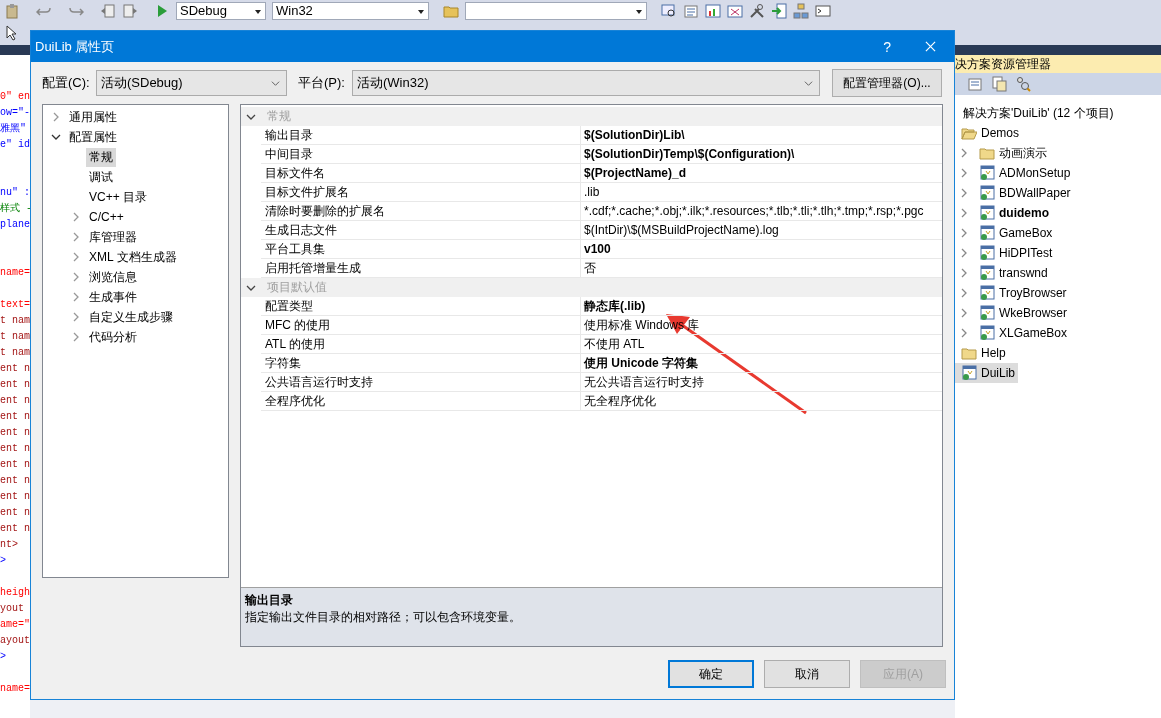 This screenshot has height=718, width=1161. What do you see at coordinates (669, 11) in the screenshot?
I see `find-window-icon` at bounding box center [669, 11].